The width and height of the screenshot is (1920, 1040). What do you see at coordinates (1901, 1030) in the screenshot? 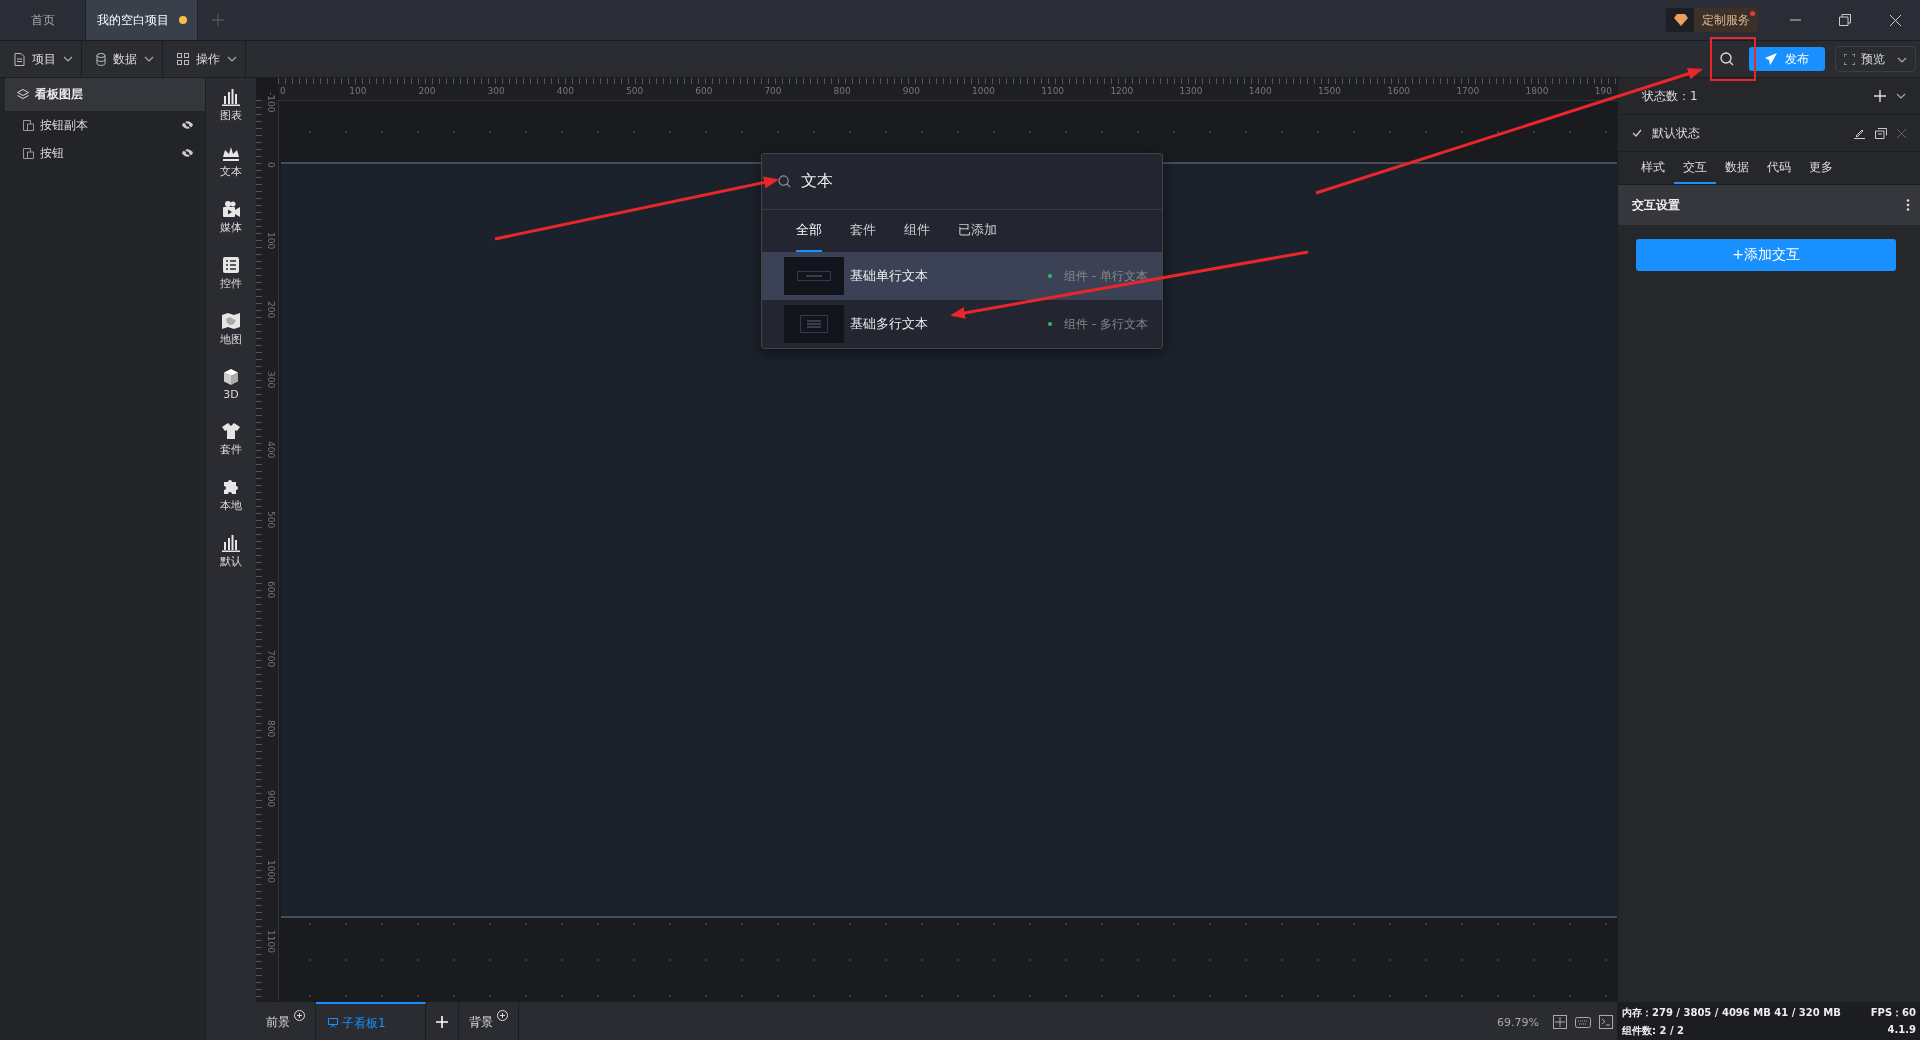
I see `version-label: 4.1.9` at bounding box center [1901, 1030].